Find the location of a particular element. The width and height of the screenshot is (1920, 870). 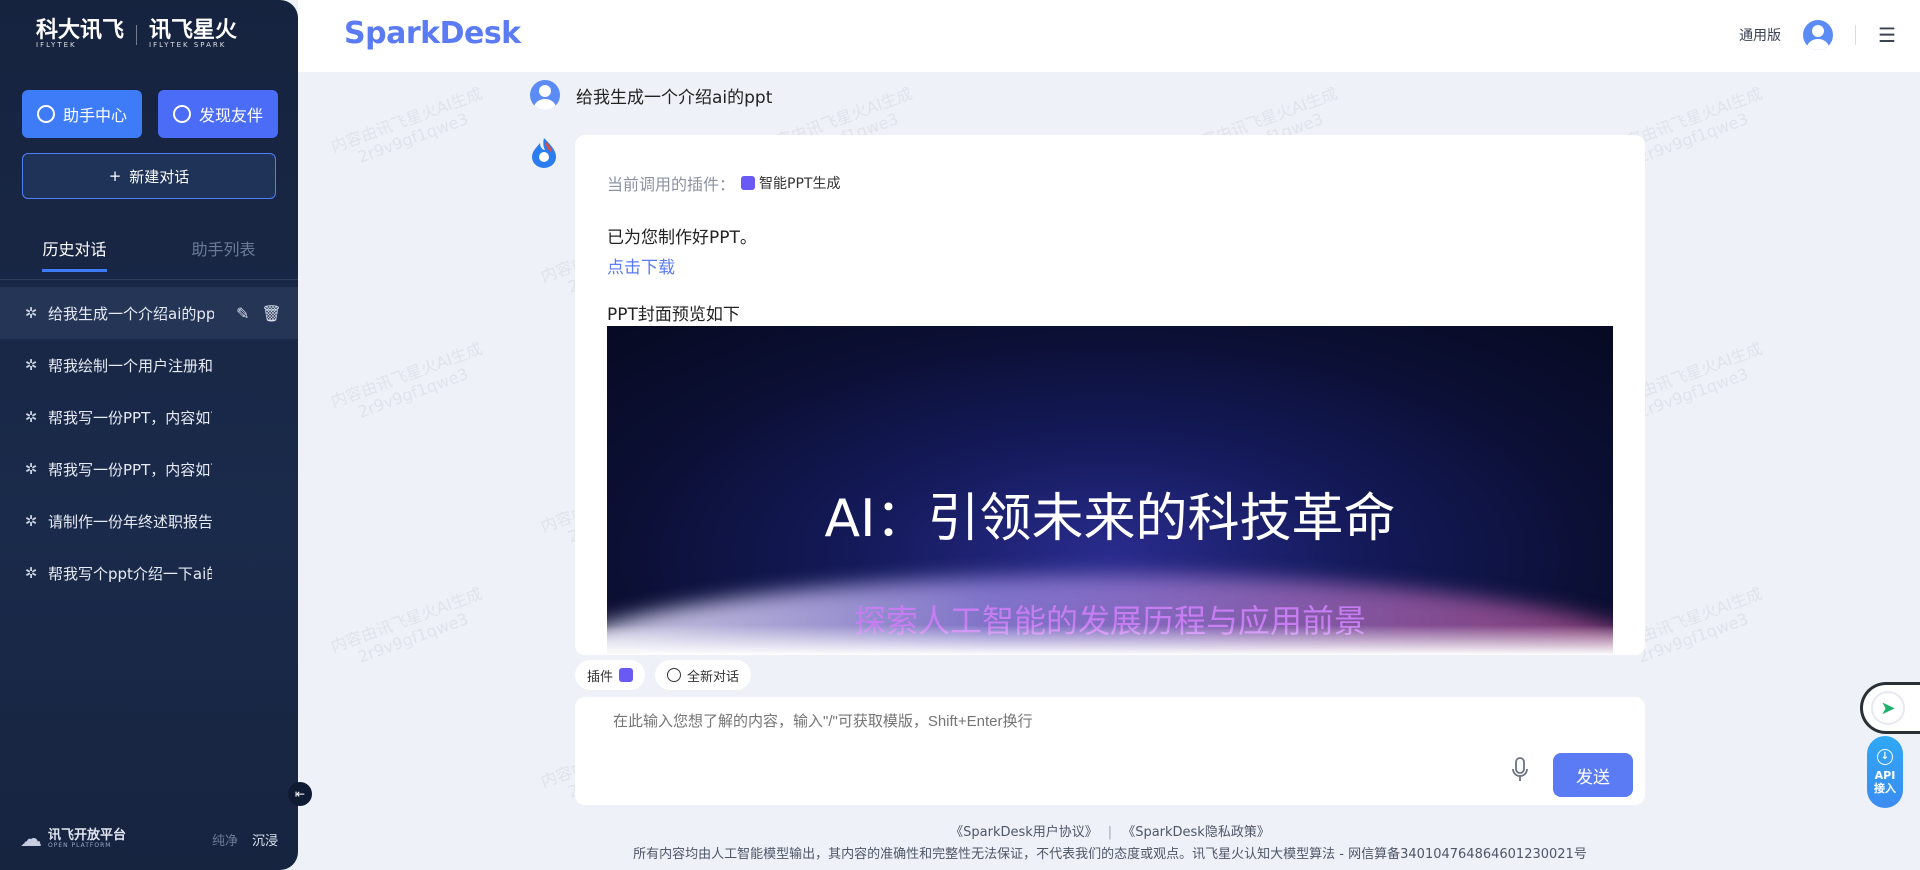

api-access-button: ↓ API 接入 is located at coordinates (1885, 772).